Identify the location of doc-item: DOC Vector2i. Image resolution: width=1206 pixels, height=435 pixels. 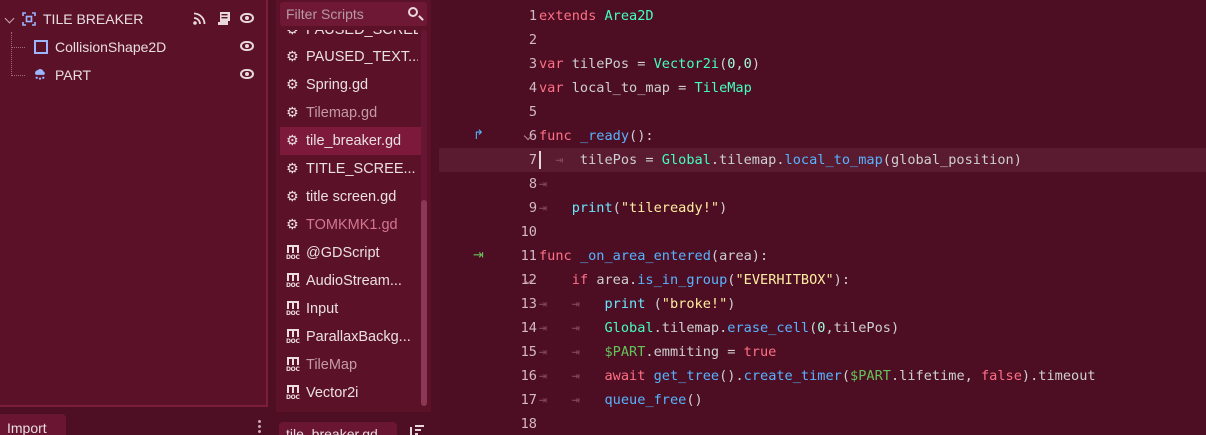
(351, 393).